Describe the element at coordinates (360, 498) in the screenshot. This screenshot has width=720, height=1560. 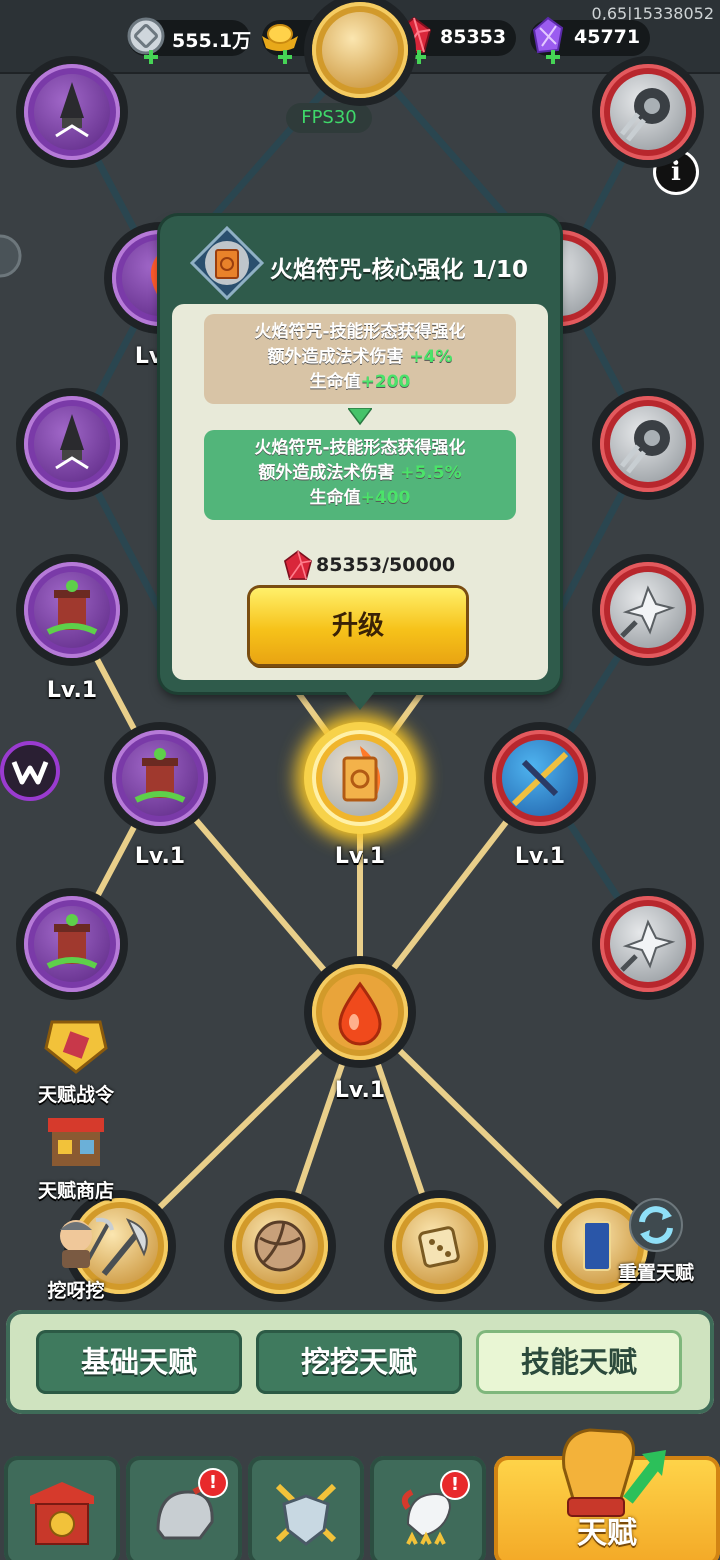
I see `next-effect-line3: 生命值+400` at that location.